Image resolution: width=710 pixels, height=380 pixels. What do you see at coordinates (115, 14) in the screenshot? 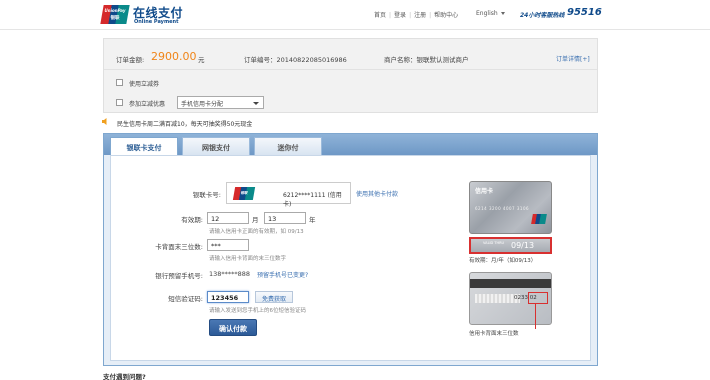
I see `unionpay-logo: UnionPay 银联` at bounding box center [115, 14].